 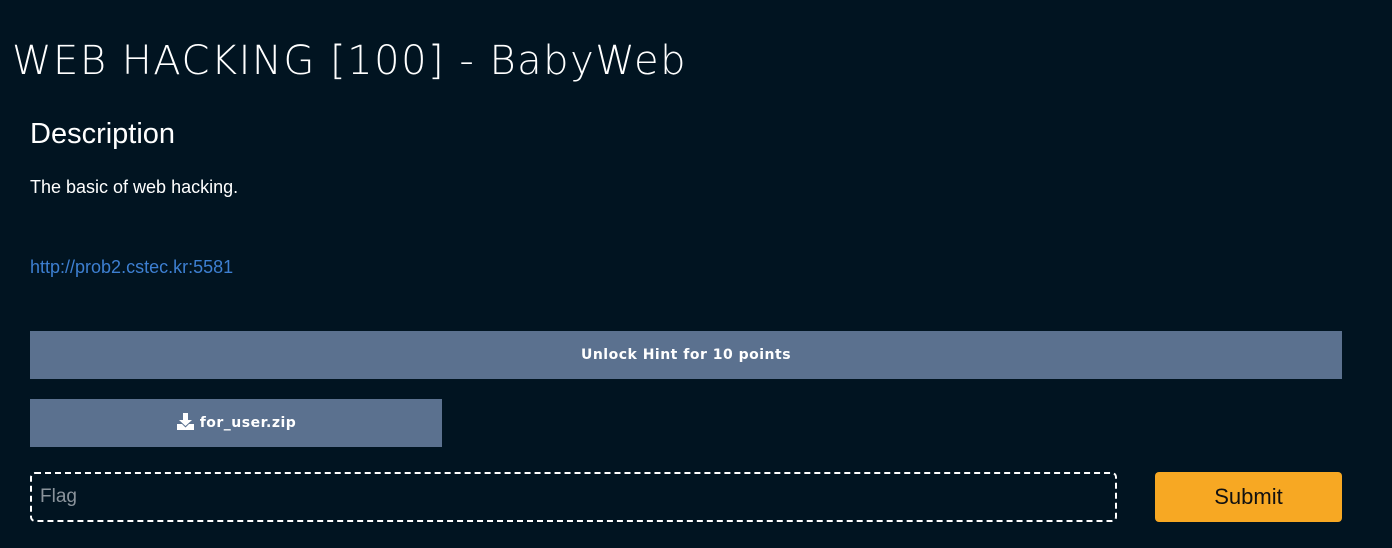 I want to click on unlock-hint-button: Unlock Hint for 10 points, so click(x=686, y=355).